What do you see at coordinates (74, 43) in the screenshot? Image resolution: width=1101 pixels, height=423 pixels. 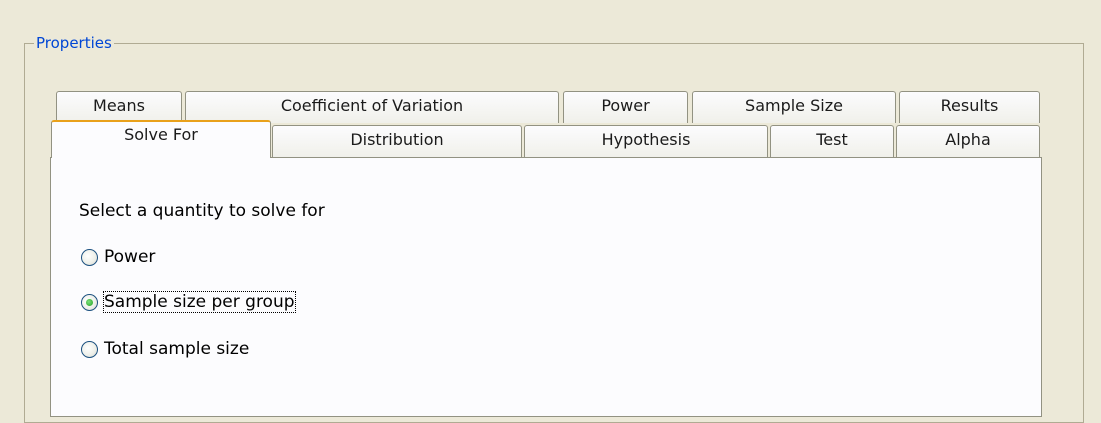 I see `properties-legend: Properties` at bounding box center [74, 43].